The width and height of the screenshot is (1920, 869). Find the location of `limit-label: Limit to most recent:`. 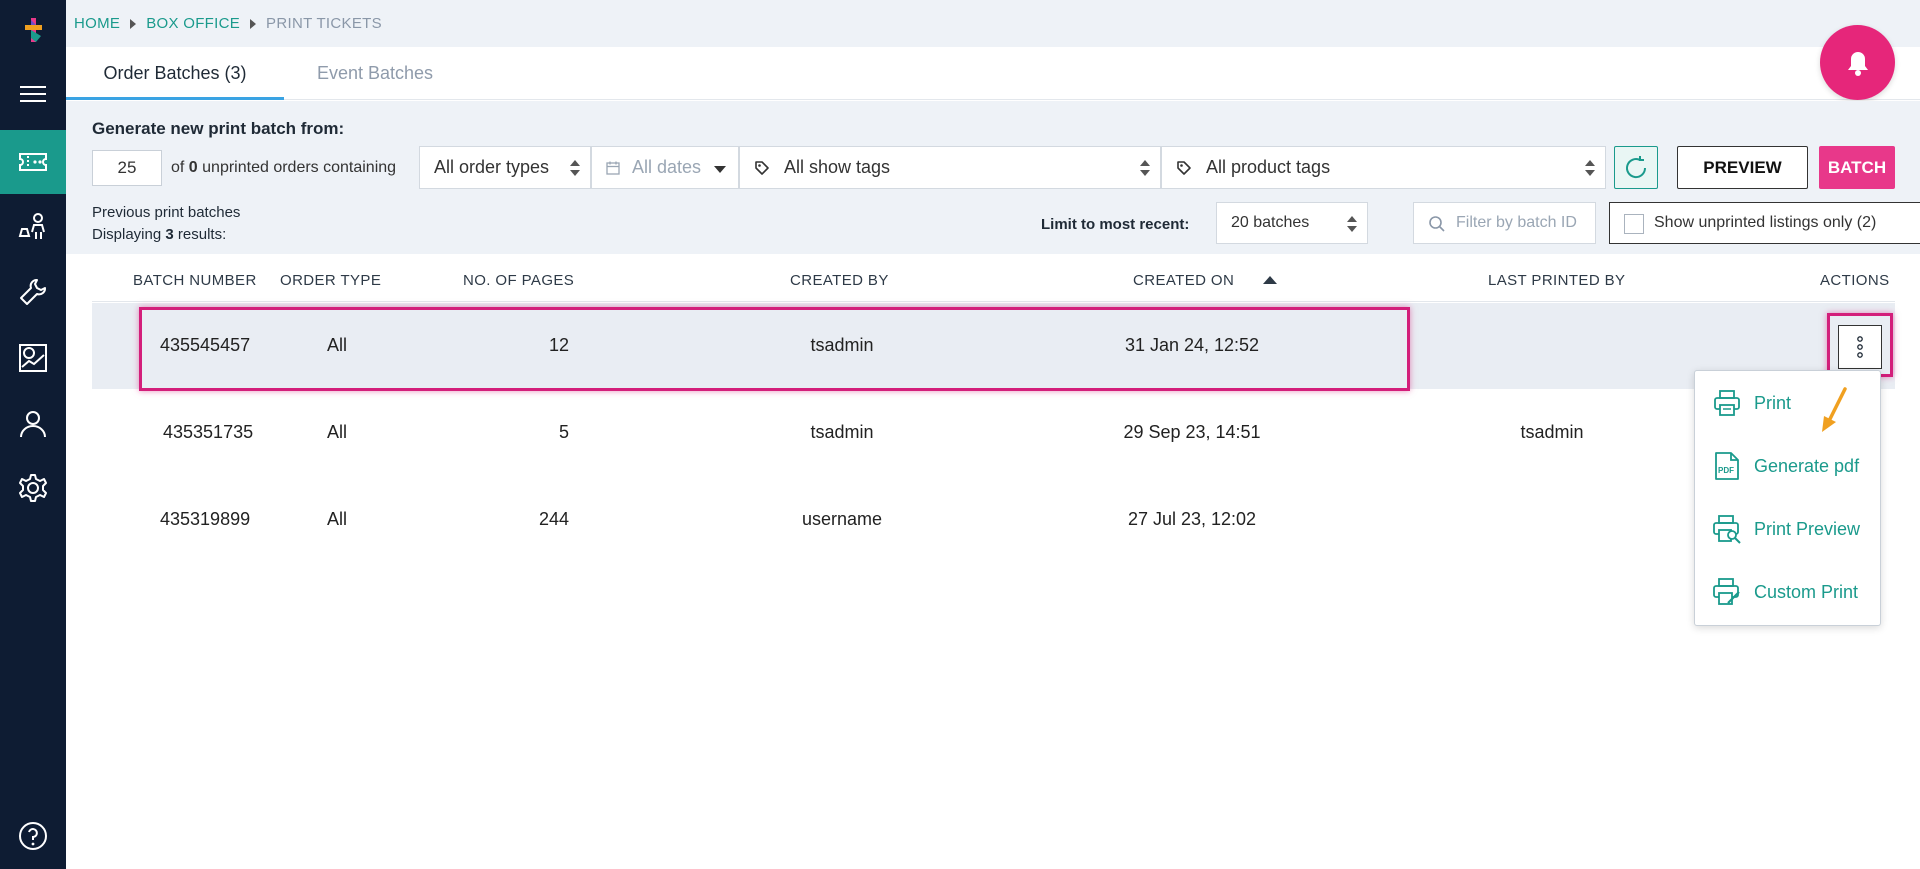

limit-label: Limit to most recent: is located at coordinates (1115, 224).